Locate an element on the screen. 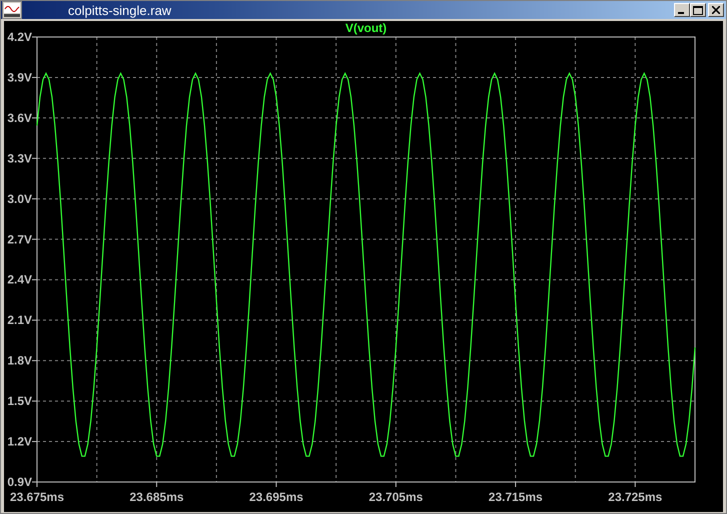  window-title: colpitts-single.raw is located at coordinates (120, 10).